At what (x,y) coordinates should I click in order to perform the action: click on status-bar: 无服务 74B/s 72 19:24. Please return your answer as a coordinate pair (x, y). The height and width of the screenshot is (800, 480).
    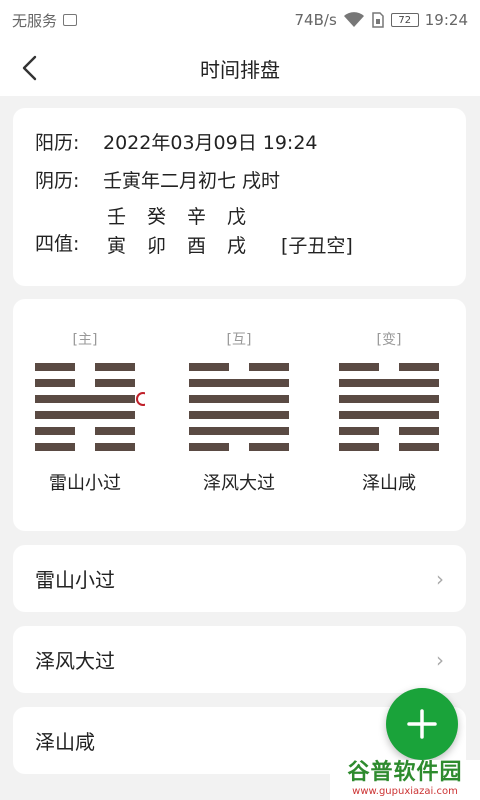
    Looking at the image, I should click on (240, 20).